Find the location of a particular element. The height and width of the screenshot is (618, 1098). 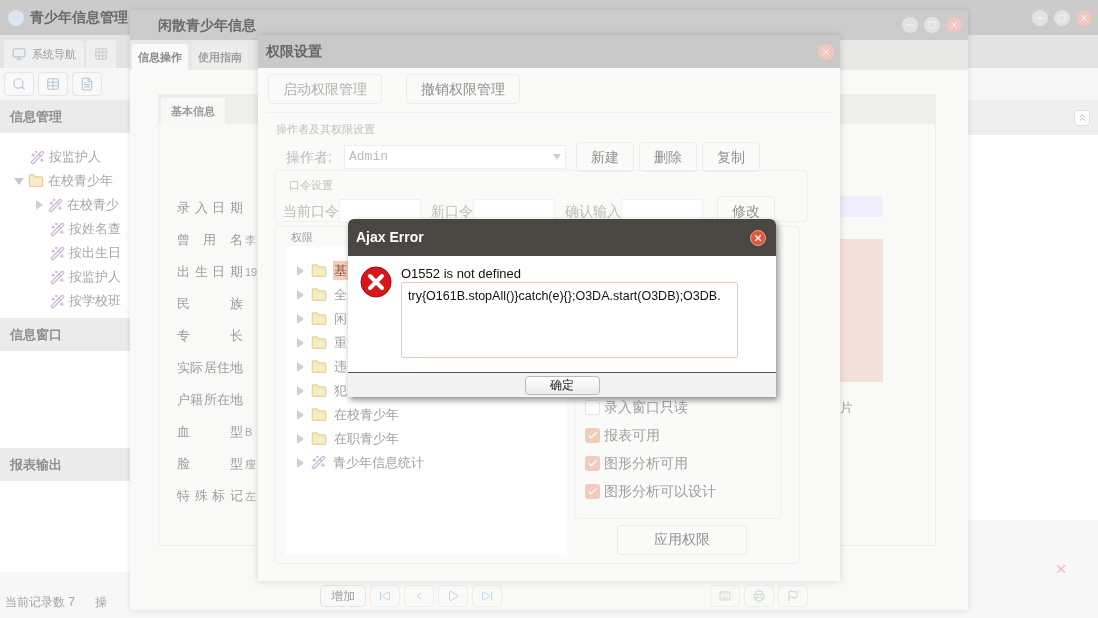

tree-item: 按姓名查 is located at coordinates (95, 229).